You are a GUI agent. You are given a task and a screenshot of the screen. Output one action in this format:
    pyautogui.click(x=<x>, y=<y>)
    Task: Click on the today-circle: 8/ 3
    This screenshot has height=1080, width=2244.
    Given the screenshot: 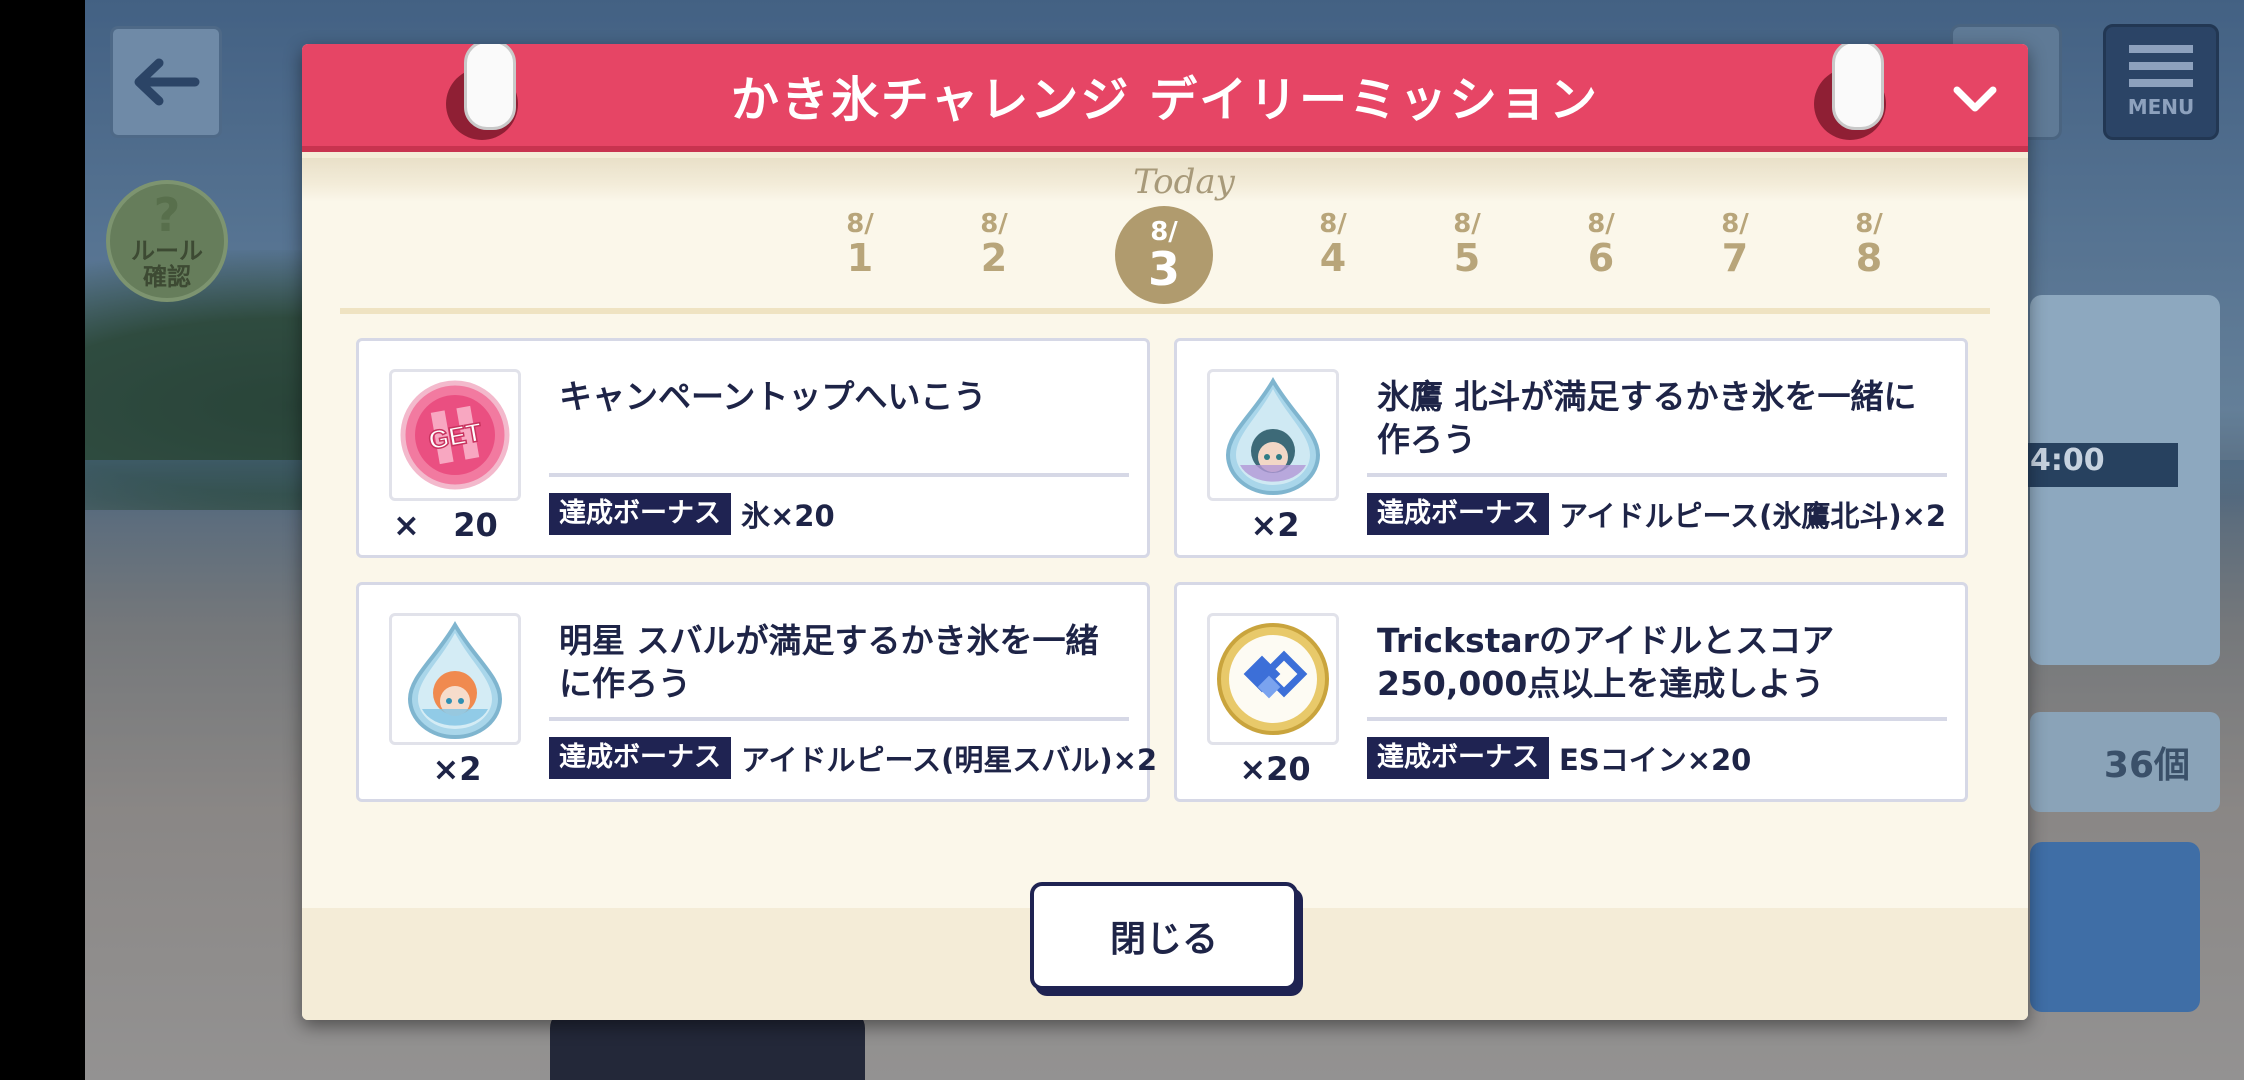 What is the action you would take?
    pyautogui.click(x=1164, y=255)
    